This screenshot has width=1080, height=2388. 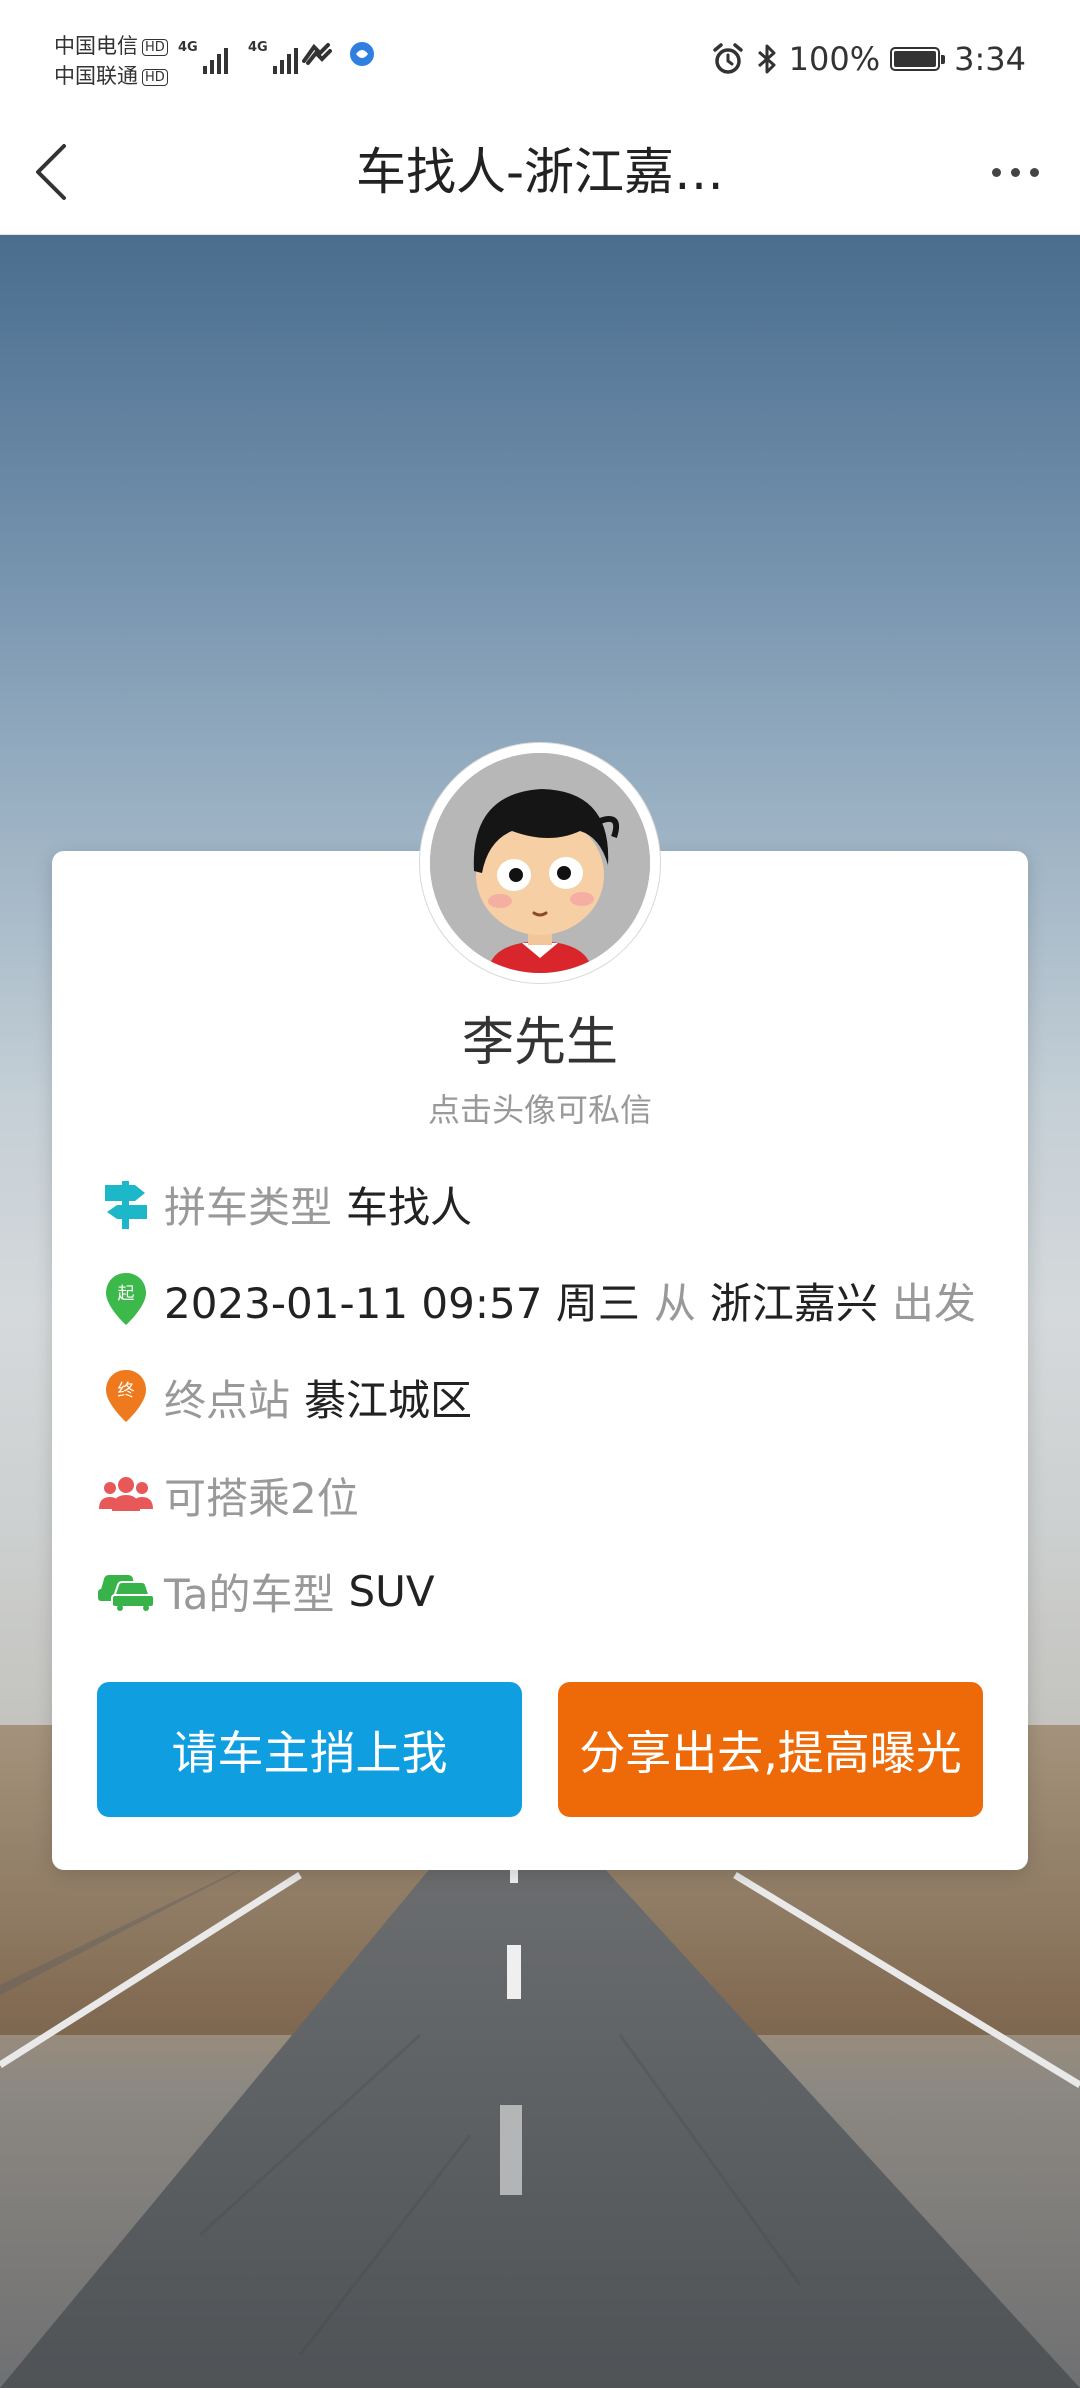 I want to click on signal-group: 4G 4G, so click(x=238, y=57).